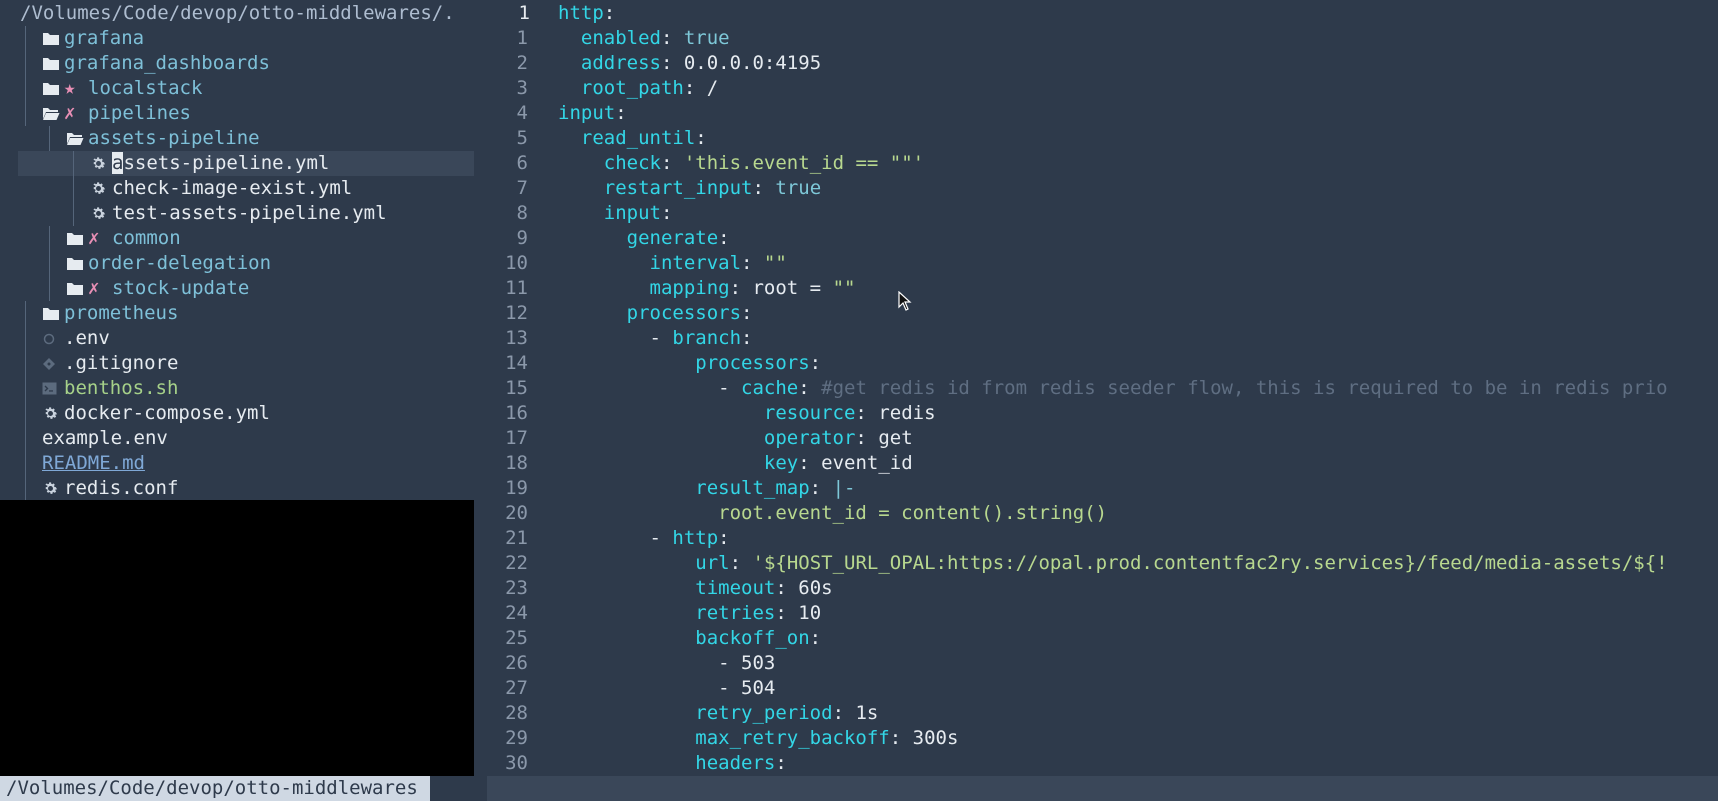 This screenshot has height=801, width=1718. I want to click on line-number: 5, so click(522, 138).